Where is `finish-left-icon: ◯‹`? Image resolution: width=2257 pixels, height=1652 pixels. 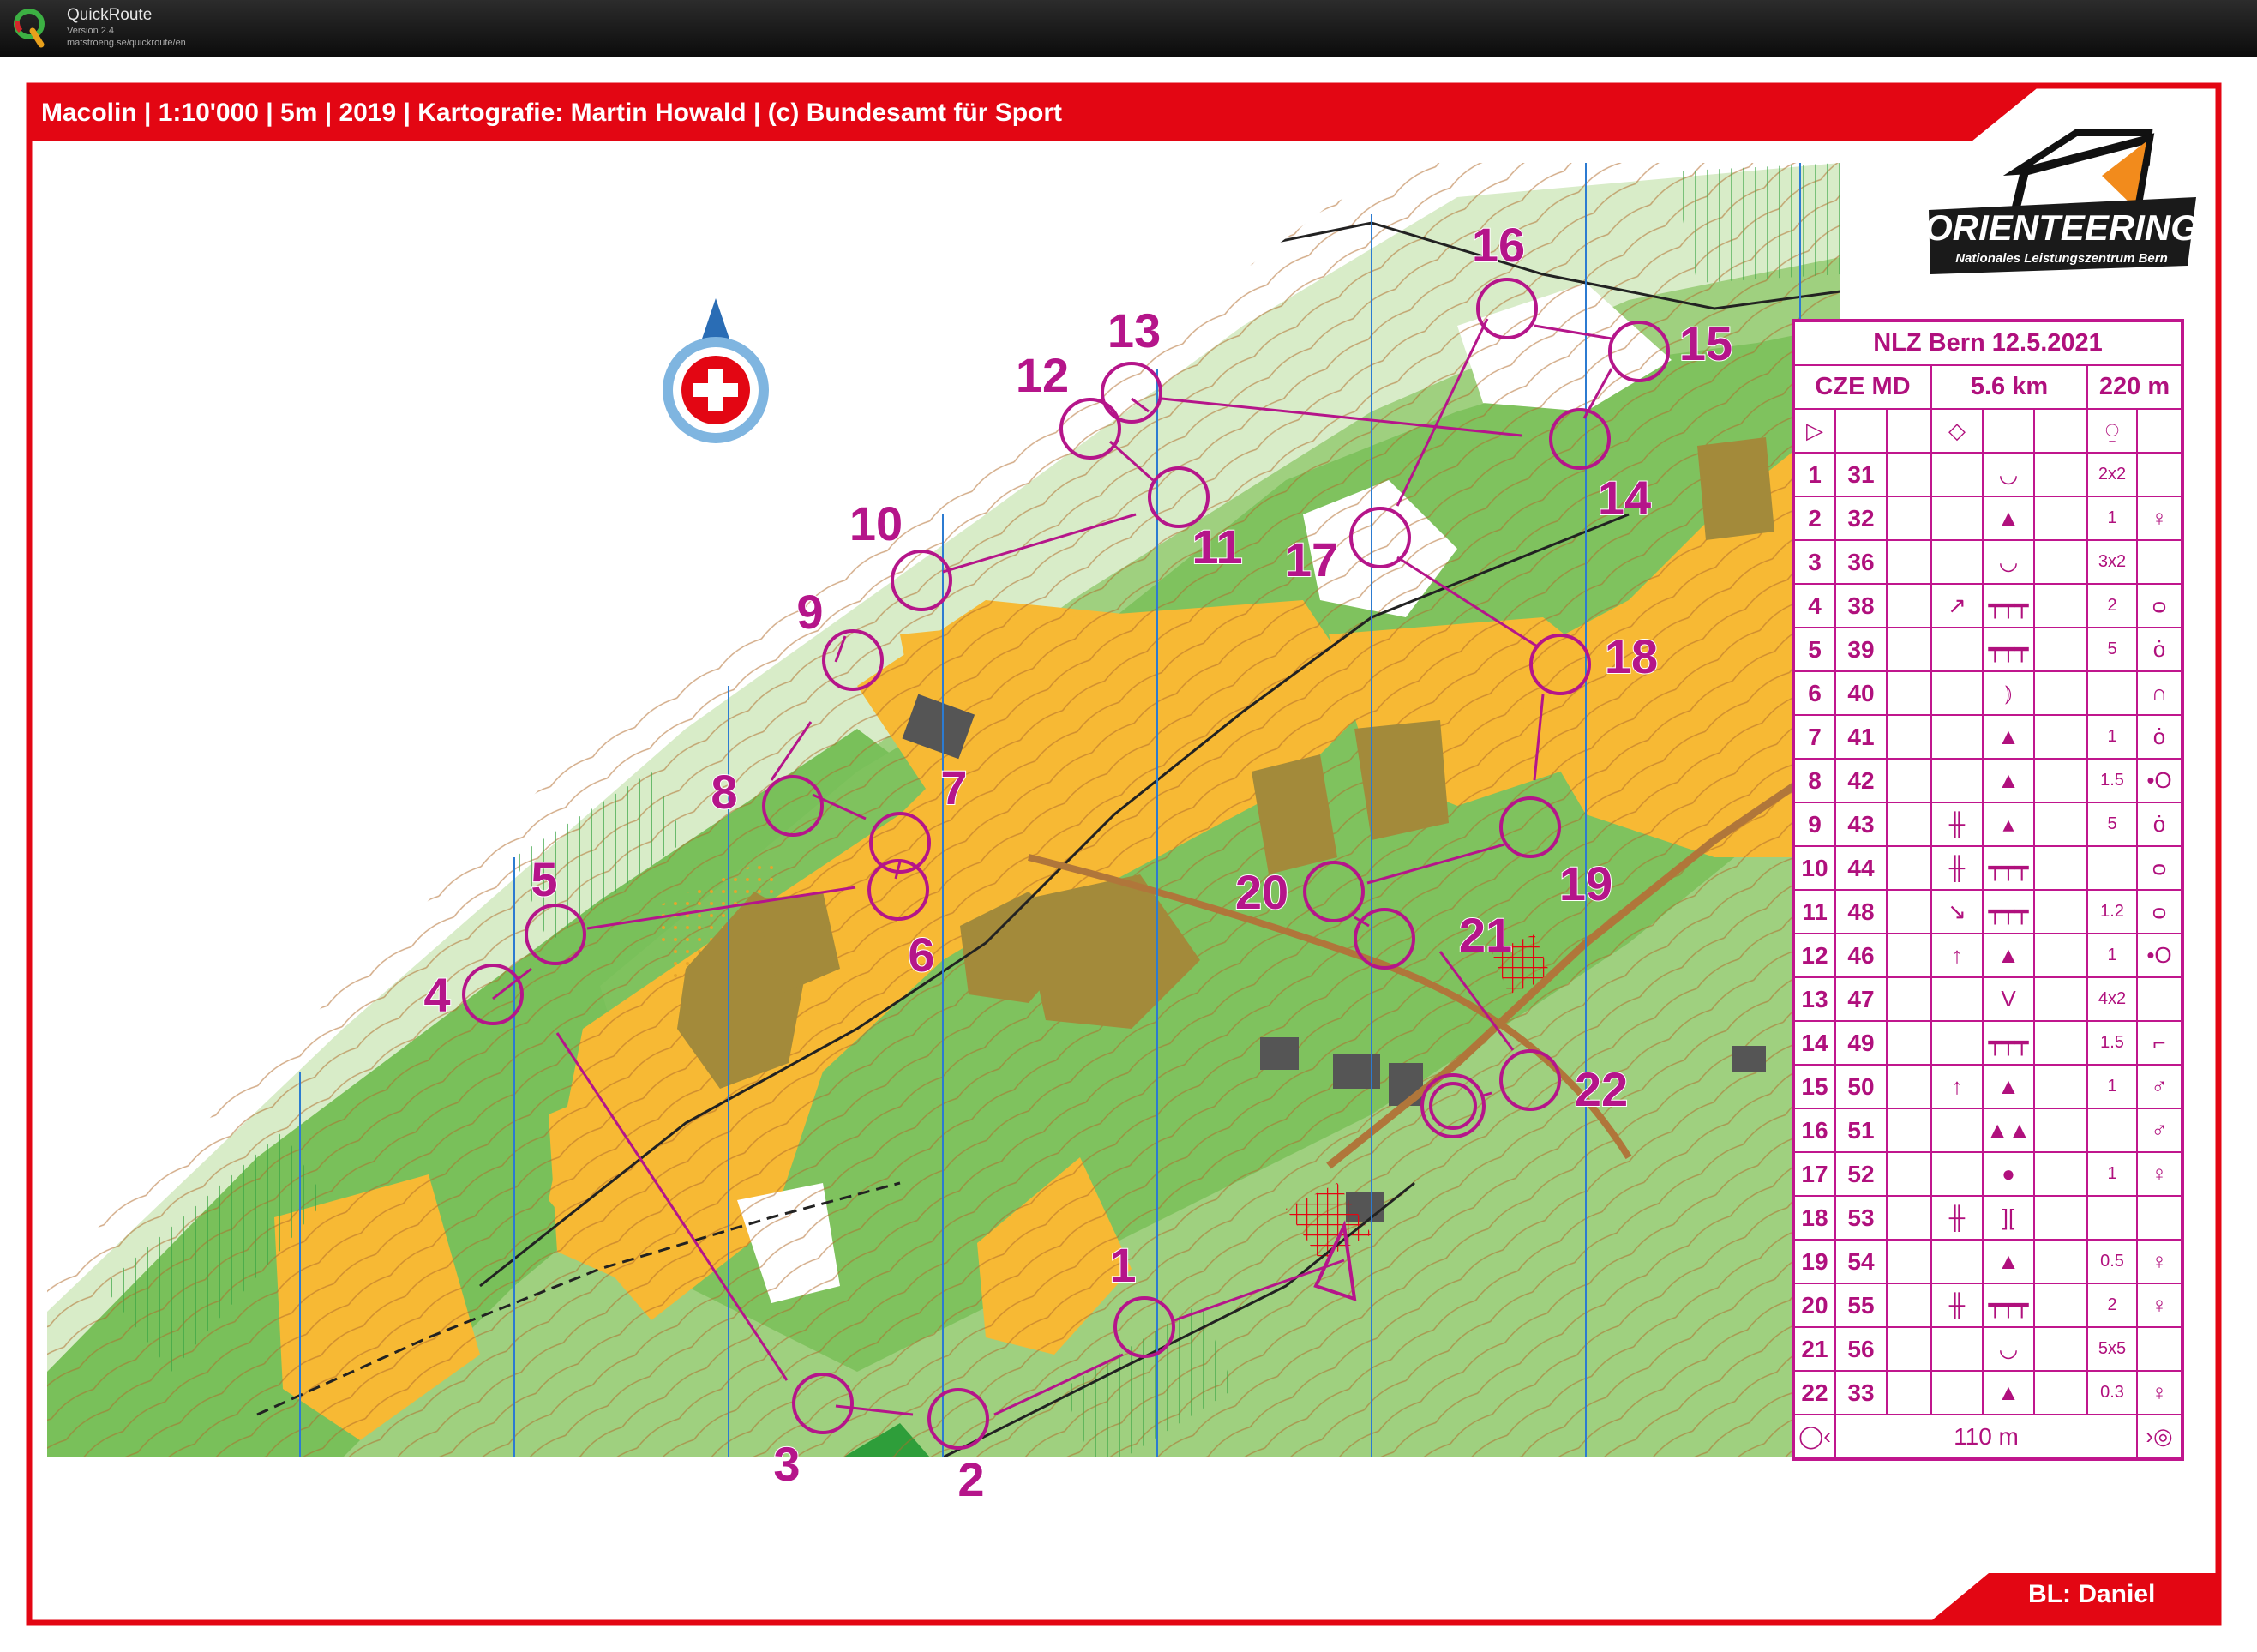 finish-left-icon: ◯‹ is located at coordinates (1814, 1437).